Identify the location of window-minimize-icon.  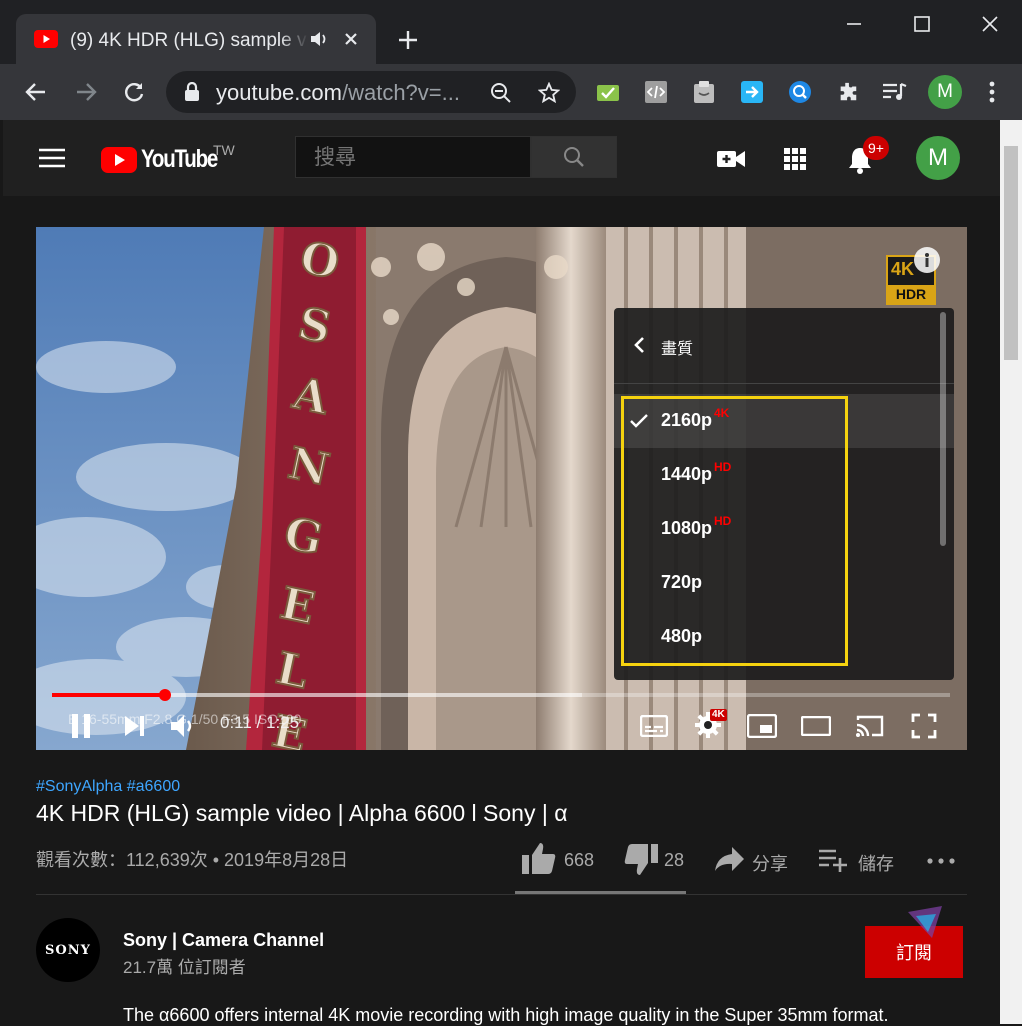
(854, 24).